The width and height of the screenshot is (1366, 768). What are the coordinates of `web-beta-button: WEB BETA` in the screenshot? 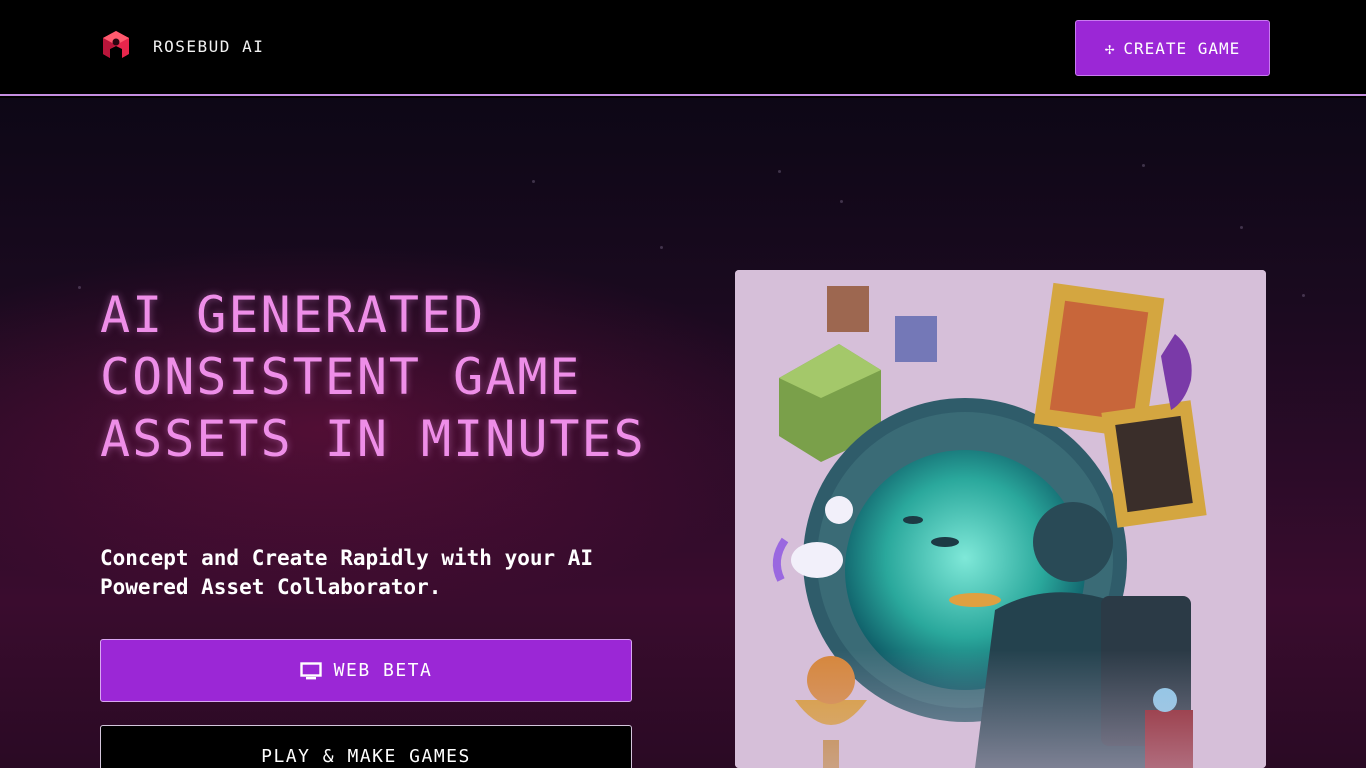 It's located at (366, 670).